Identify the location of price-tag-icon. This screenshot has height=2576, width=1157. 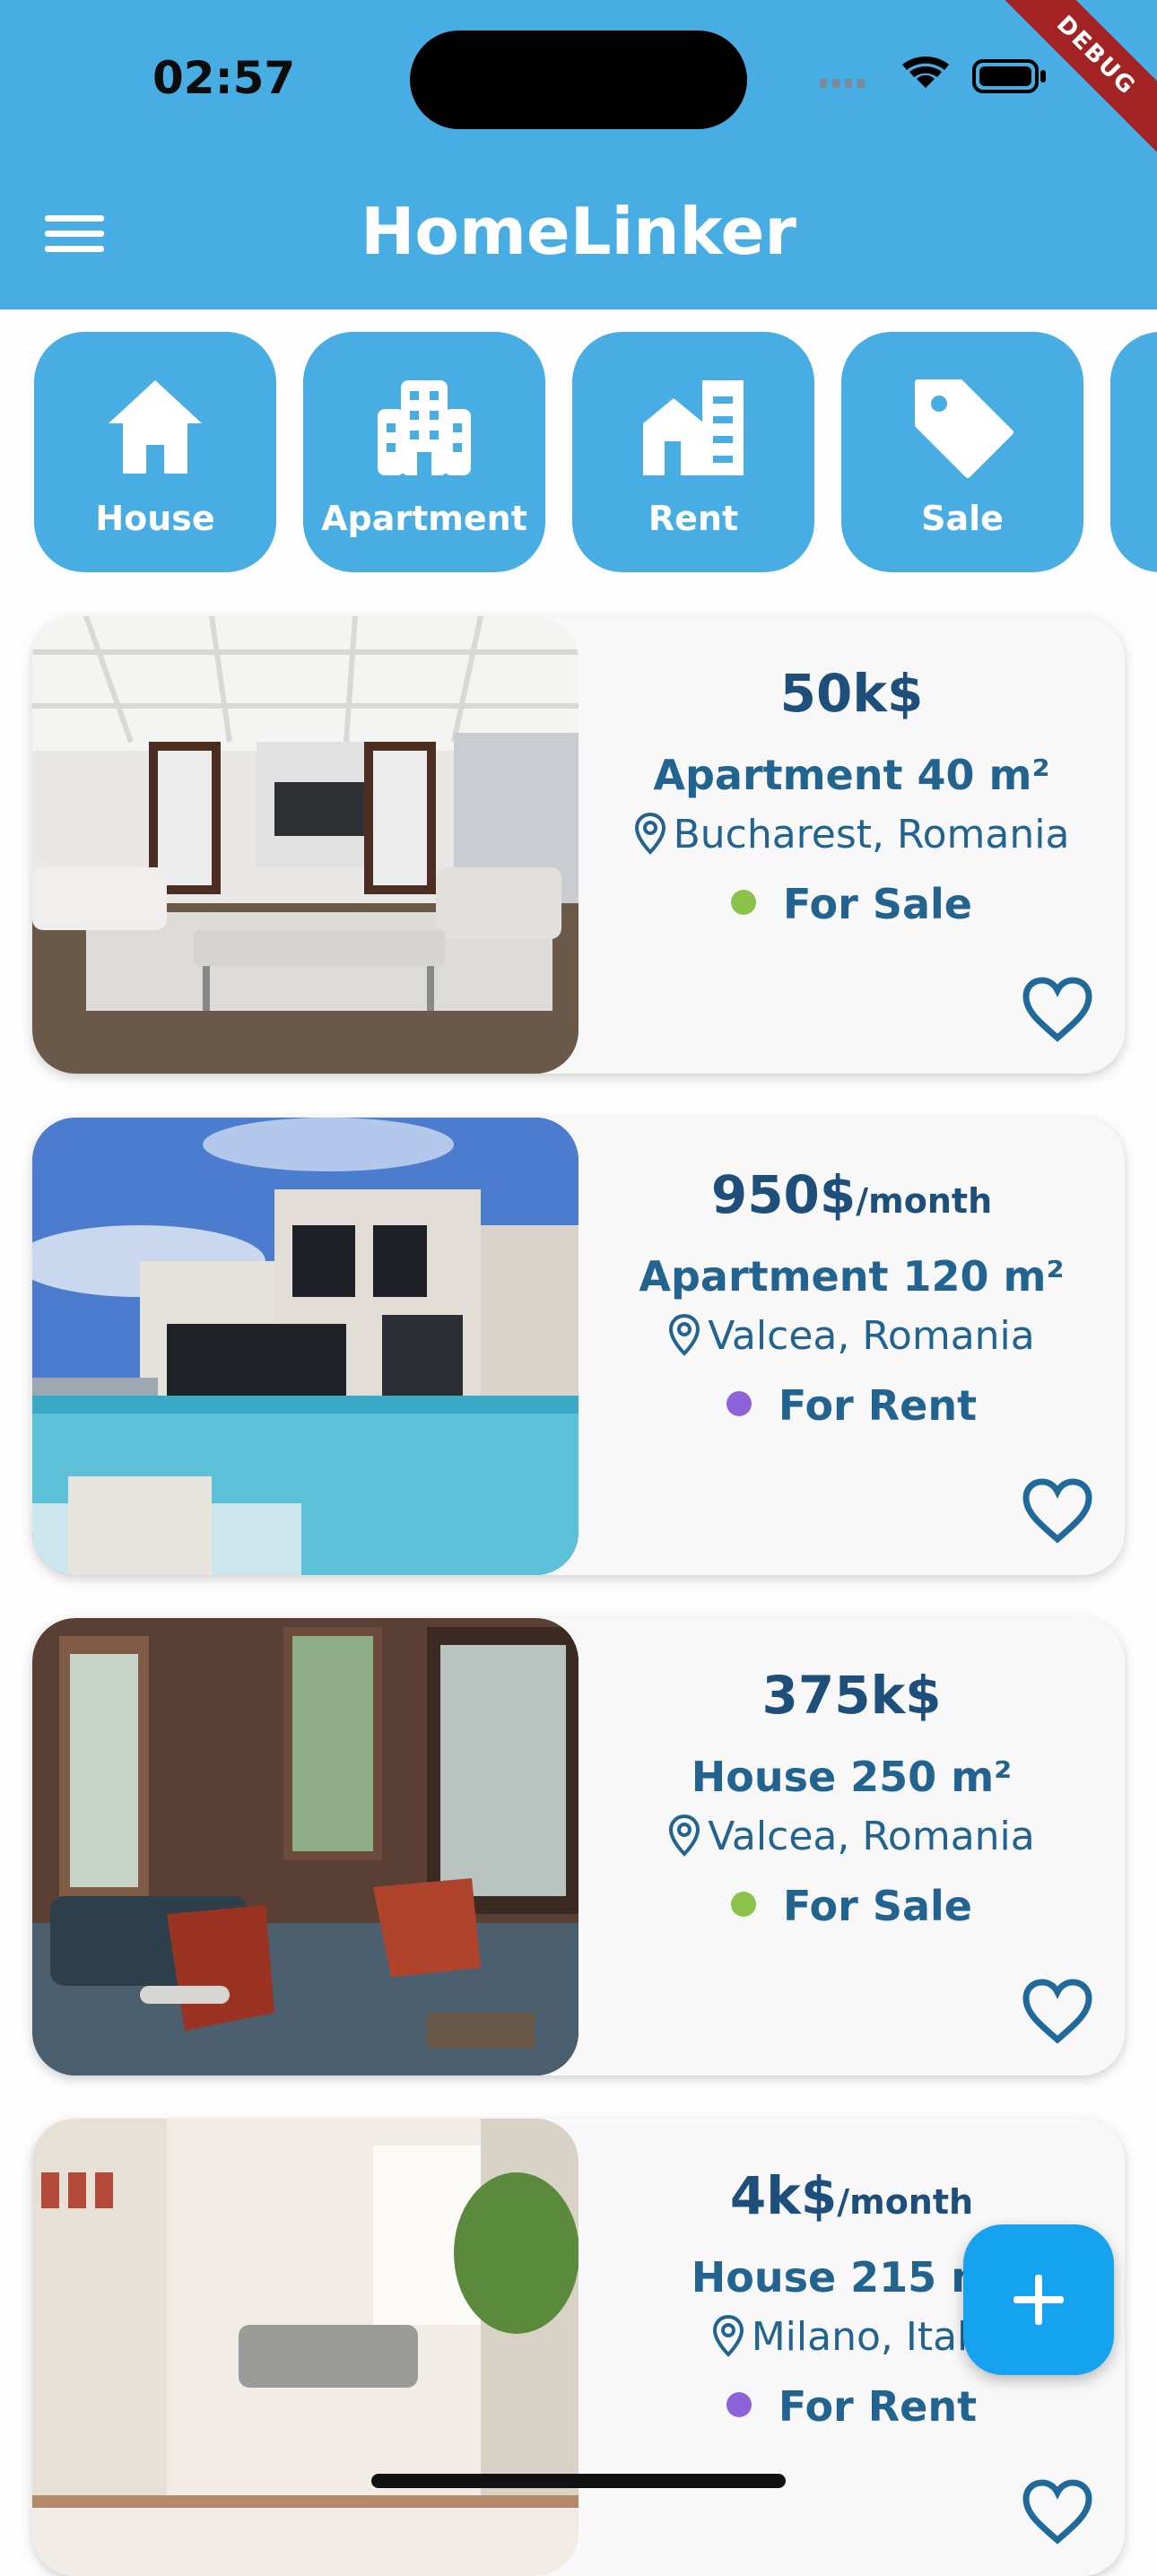
(964, 428).